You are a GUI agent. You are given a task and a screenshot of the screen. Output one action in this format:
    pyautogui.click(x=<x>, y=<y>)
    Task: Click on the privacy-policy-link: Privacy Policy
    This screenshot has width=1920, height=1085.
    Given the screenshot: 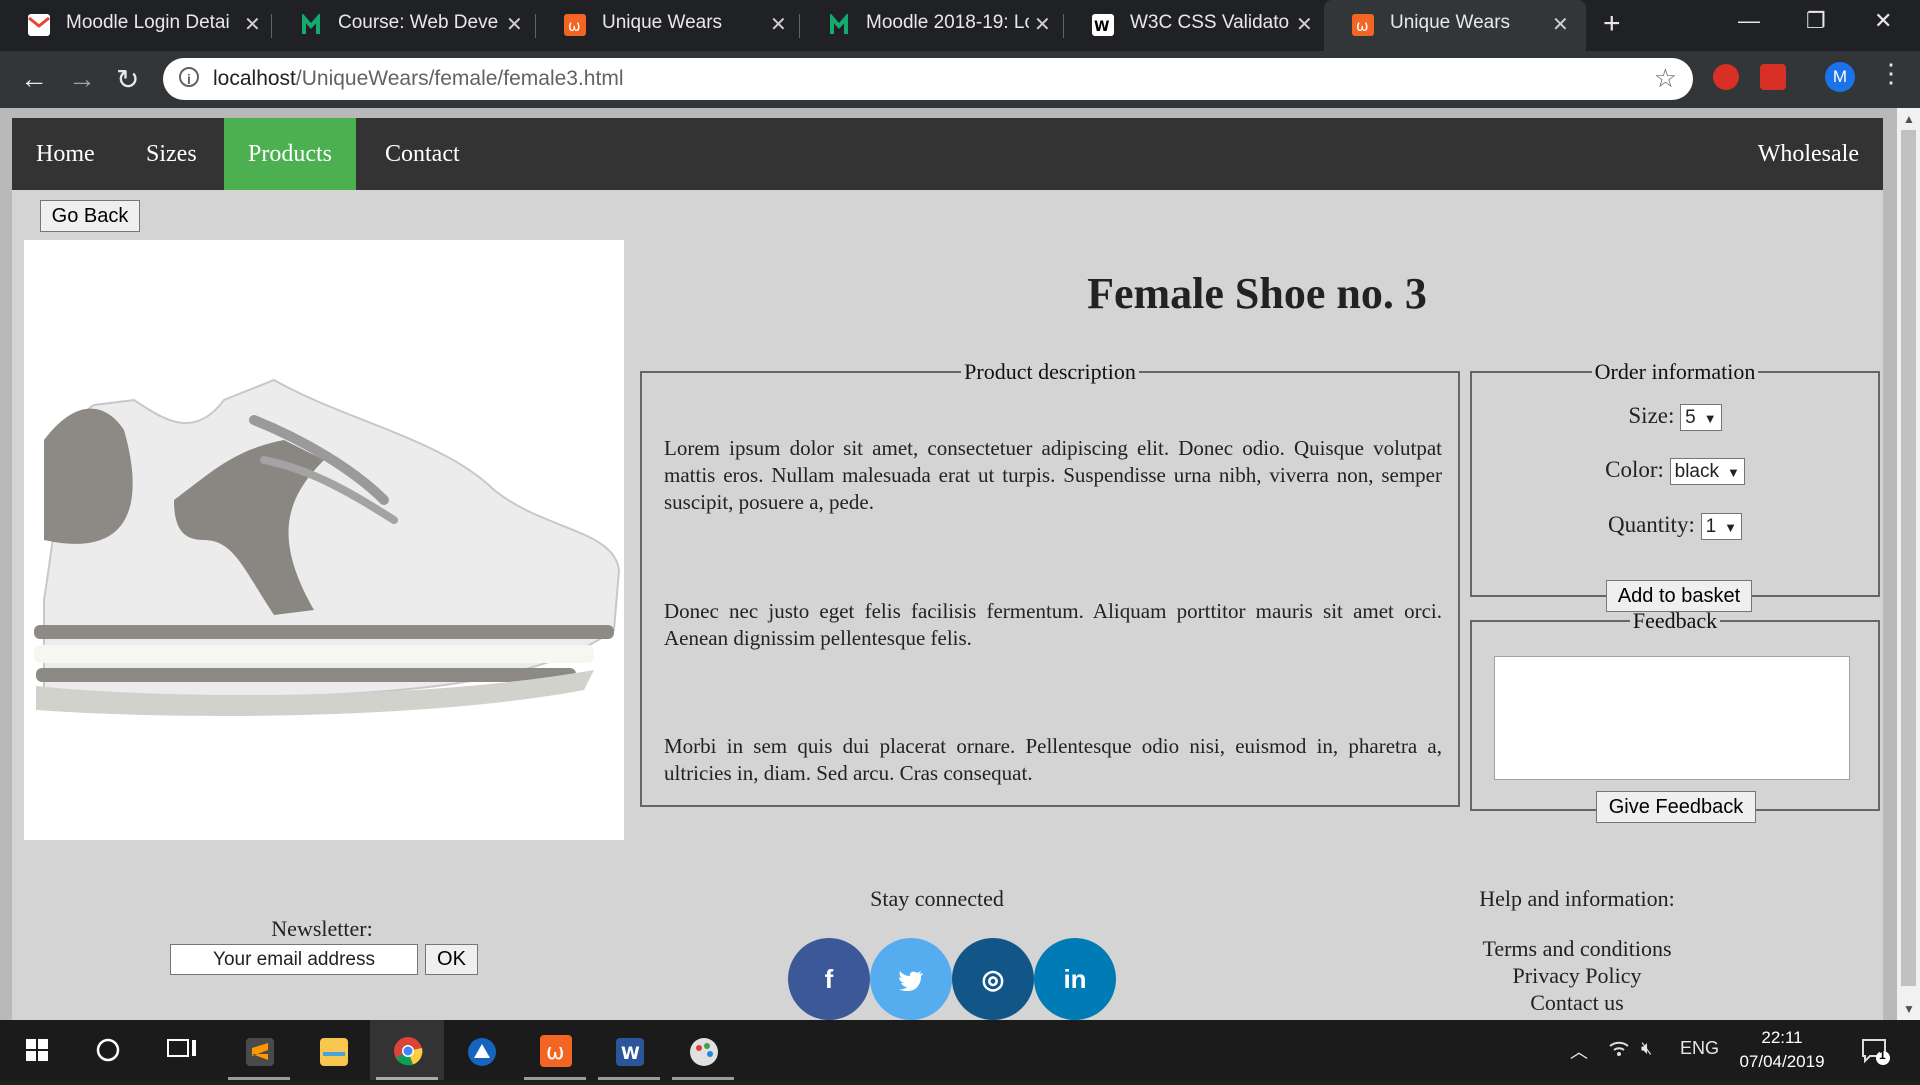 What is the action you would take?
    pyautogui.click(x=1577, y=976)
    